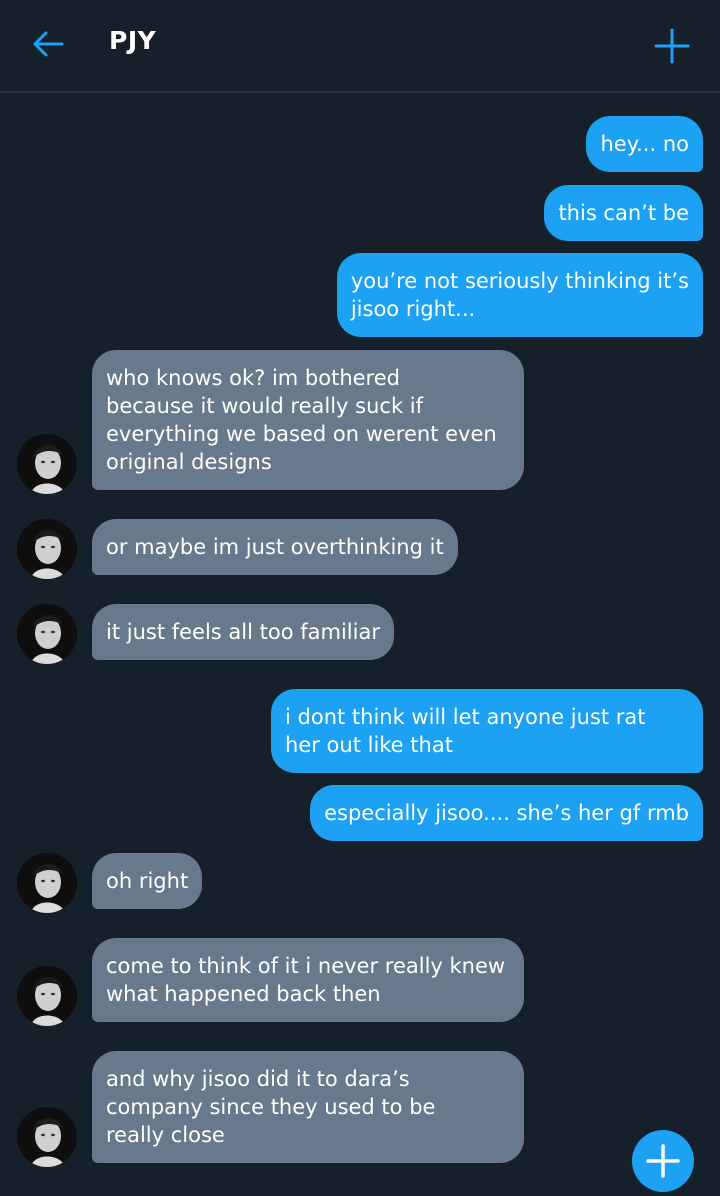 The width and height of the screenshot is (720, 1196). What do you see at coordinates (506, 813) in the screenshot?
I see `message-sent: especially jisoo.... she’s her gf rmb` at bounding box center [506, 813].